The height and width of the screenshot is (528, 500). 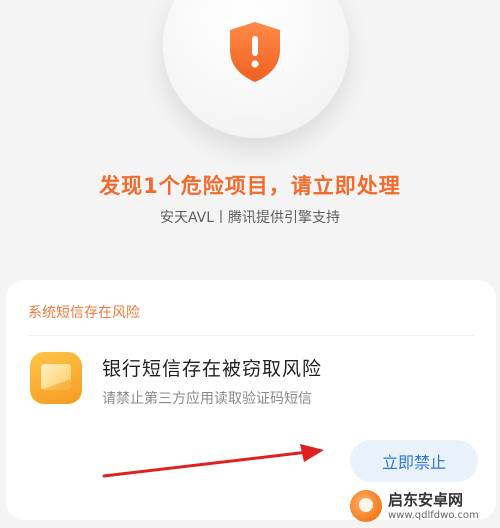 What do you see at coordinates (207, 399) in the screenshot?
I see `risk-item-description: 请禁止第三方应用读取验证码短信` at bounding box center [207, 399].